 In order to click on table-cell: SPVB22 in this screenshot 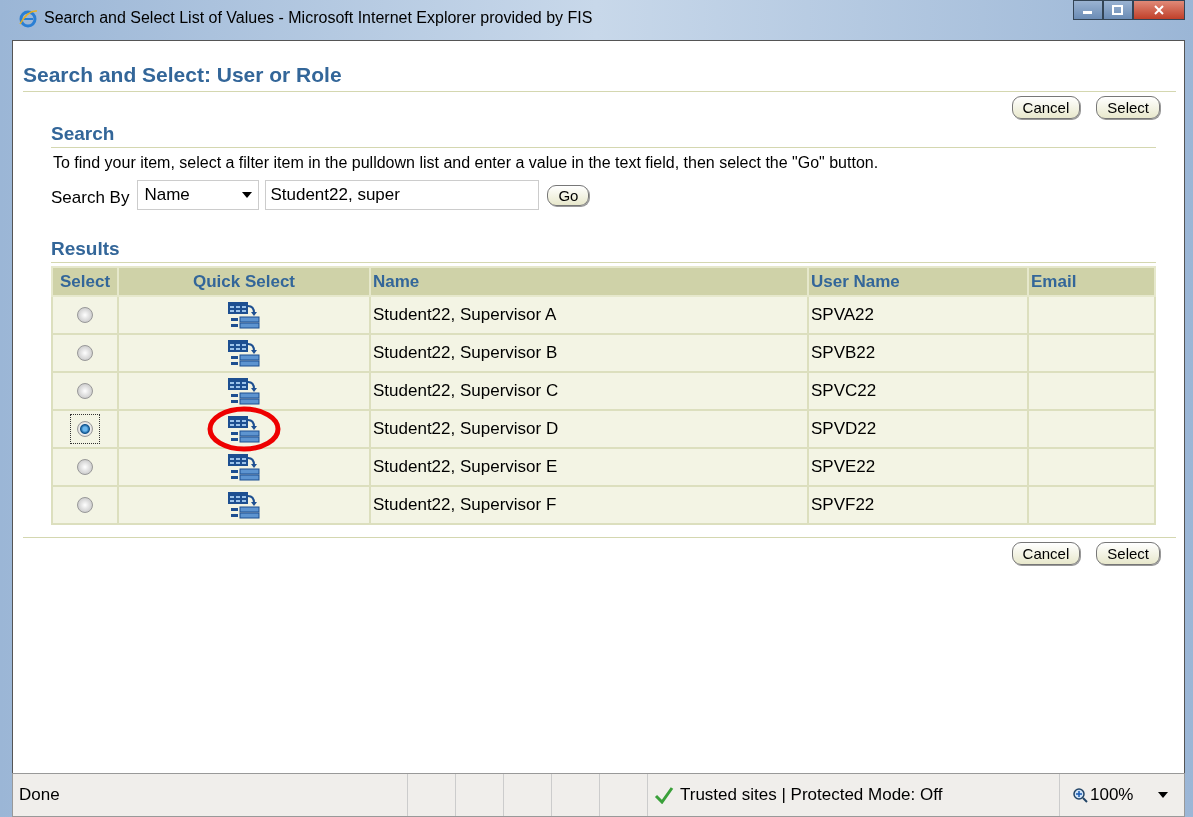, I will do `click(918, 353)`.